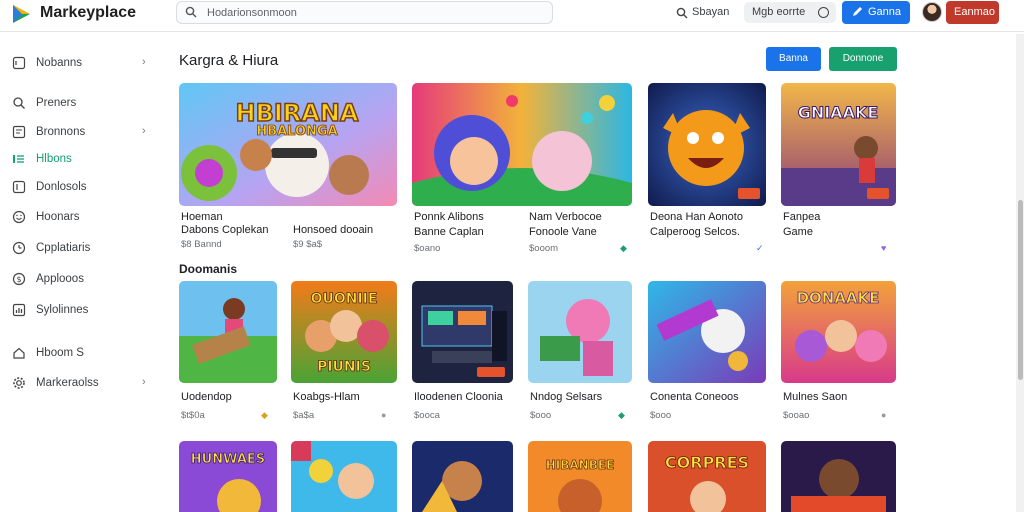  Describe the element at coordinates (1020, 290) in the screenshot. I see `scrollbar-thumb` at that location.